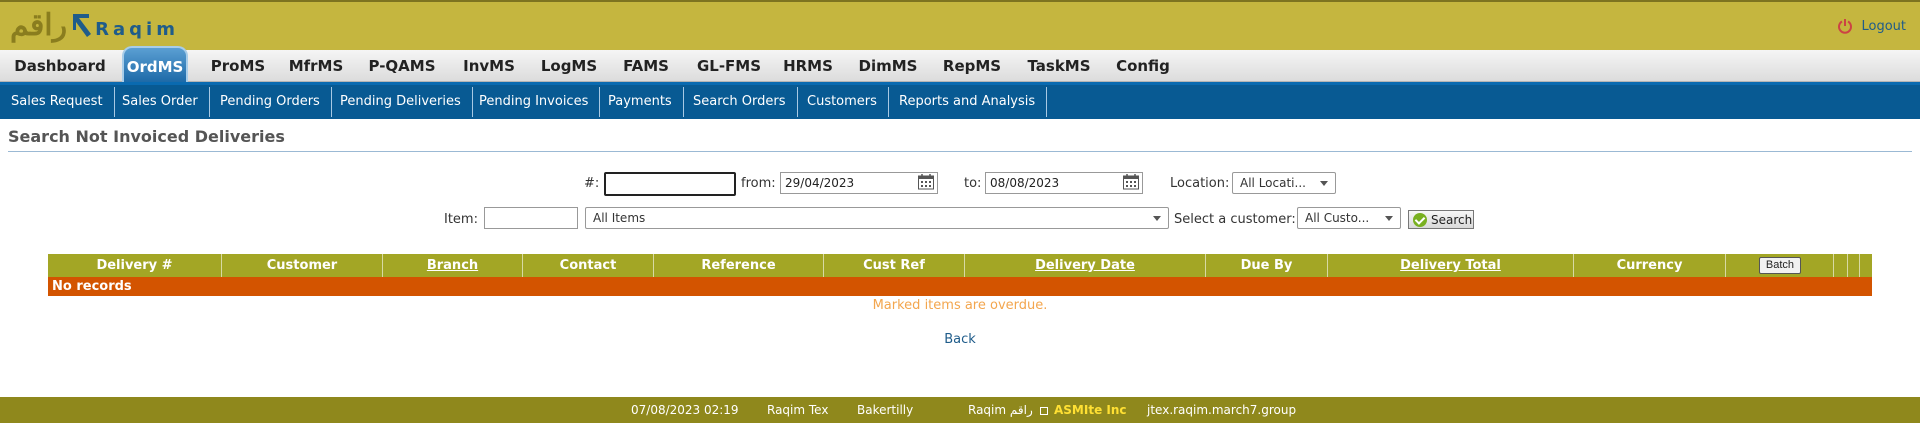 Image resolution: width=1920 pixels, height=426 pixels. Describe the element at coordinates (160, 102) in the screenshot. I see `subnav-sales-order: Sales Order` at that location.